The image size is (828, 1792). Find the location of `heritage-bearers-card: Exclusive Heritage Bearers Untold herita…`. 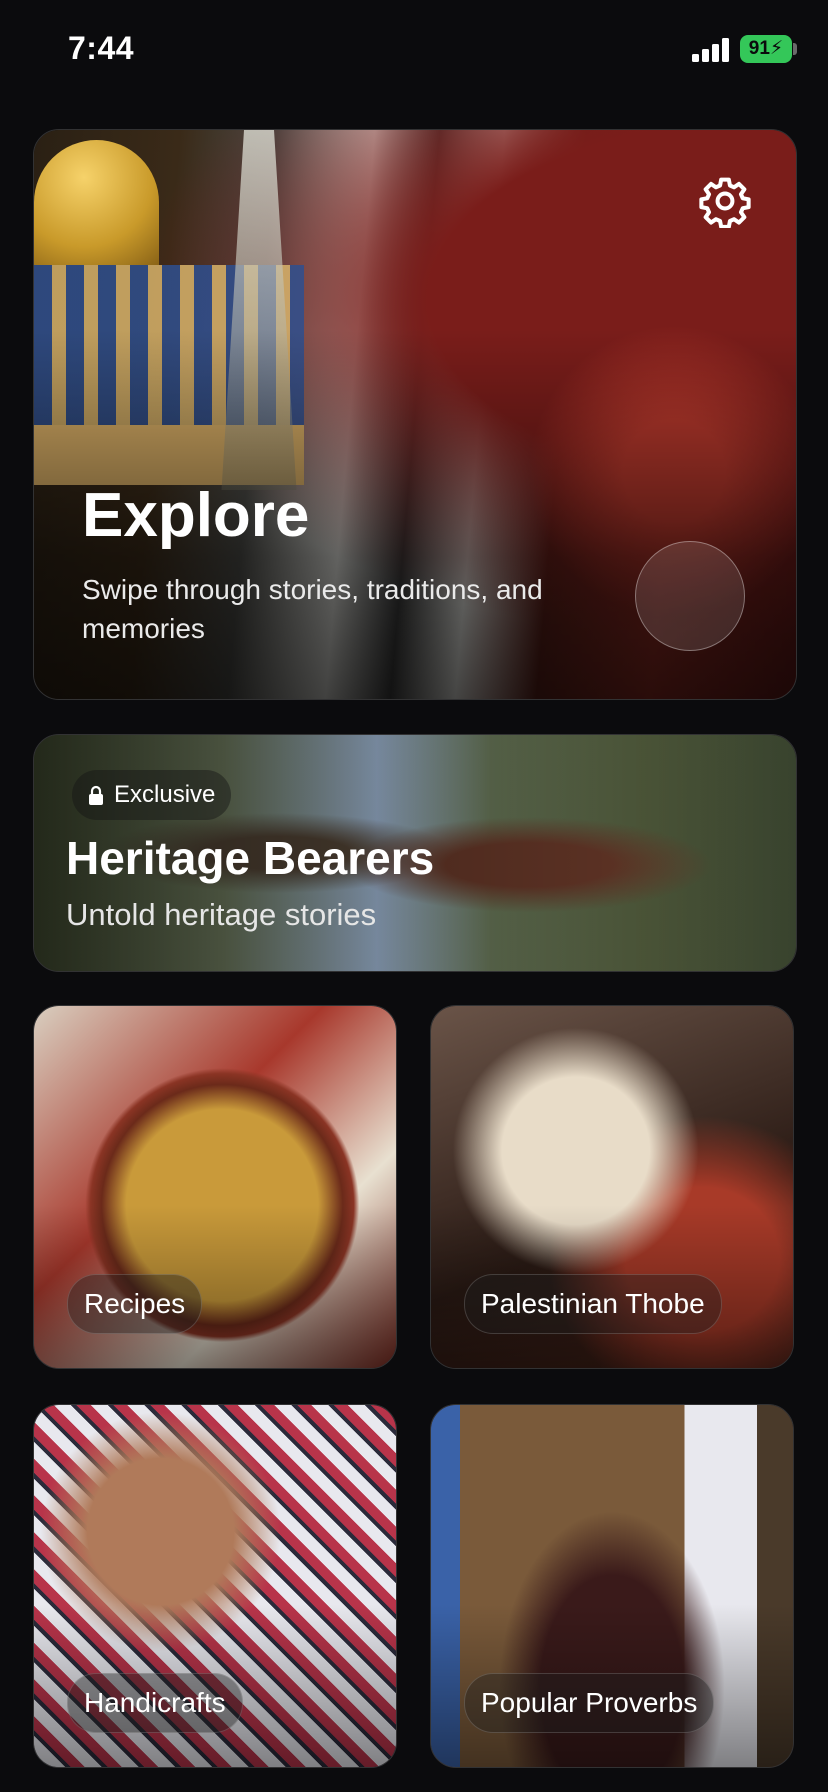

heritage-bearers-card: Exclusive Heritage Bearers Untold herita… is located at coordinates (415, 853).